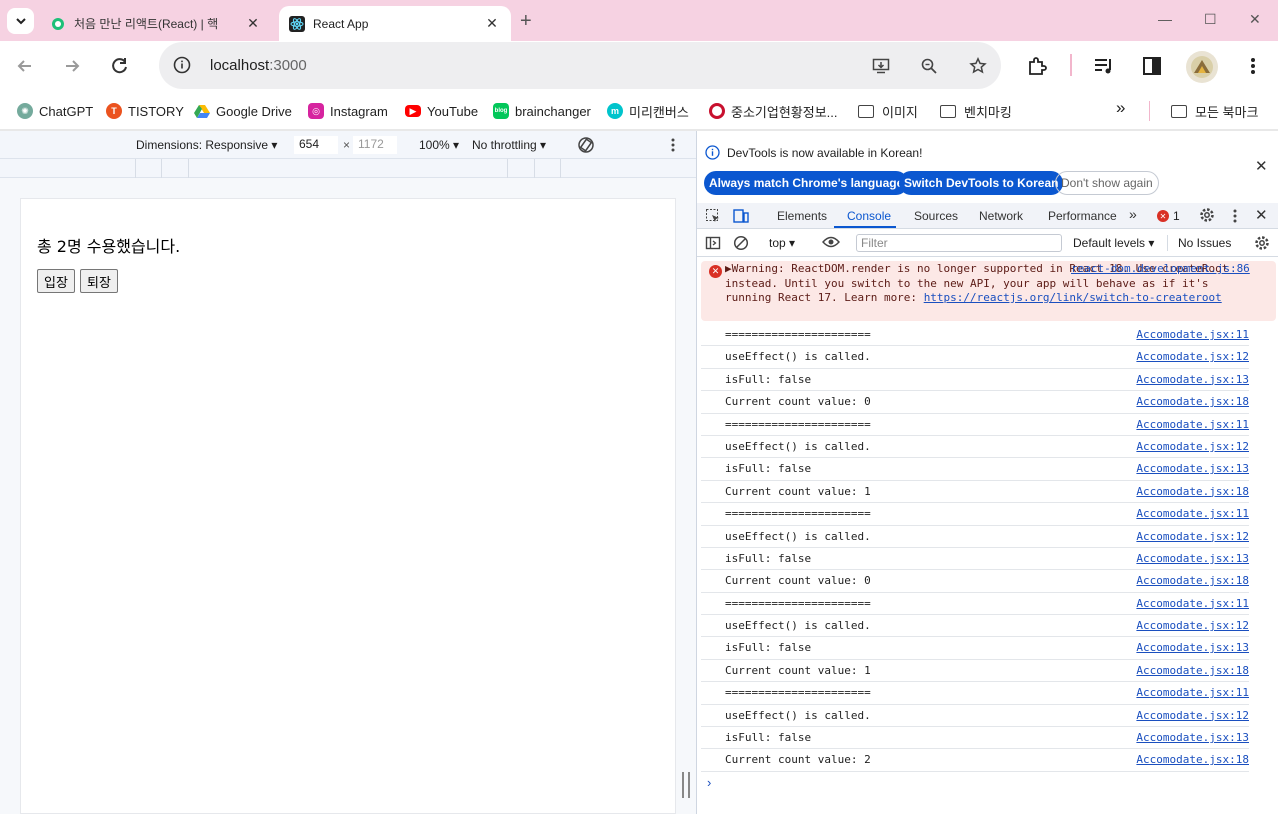 Image resolution: width=1278 pixels, height=814 pixels. What do you see at coordinates (1168, 216) in the screenshot?
I see `error-counter: ✕ 1` at bounding box center [1168, 216].